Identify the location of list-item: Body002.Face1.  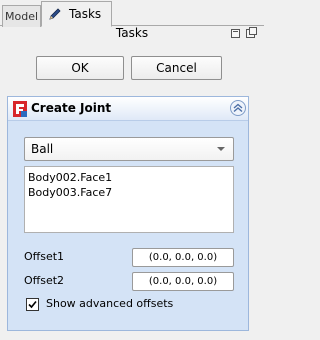
(129, 177).